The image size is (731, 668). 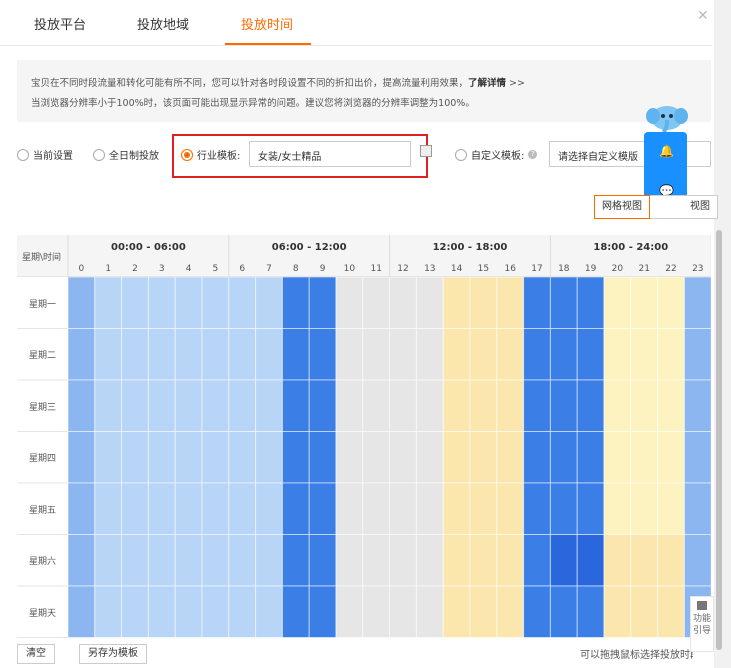 What do you see at coordinates (113, 654) in the screenshot?
I see `save-as-template-button: 另存为模板` at bounding box center [113, 654].